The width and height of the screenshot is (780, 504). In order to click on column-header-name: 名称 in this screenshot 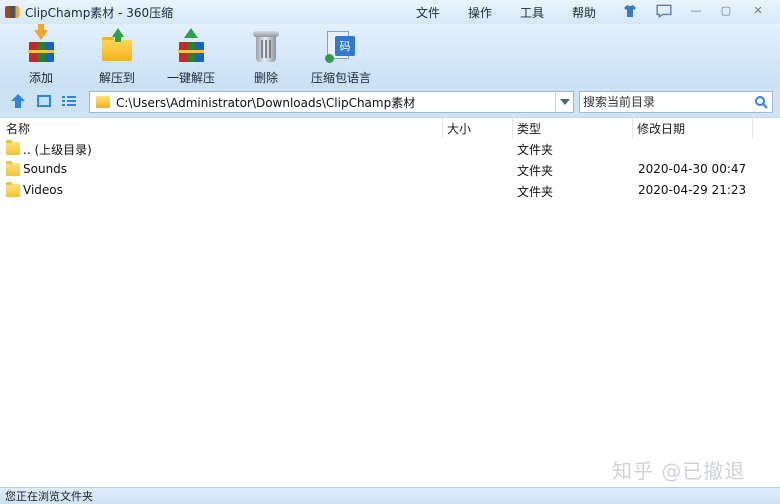, I will do `click(18, 128)`.